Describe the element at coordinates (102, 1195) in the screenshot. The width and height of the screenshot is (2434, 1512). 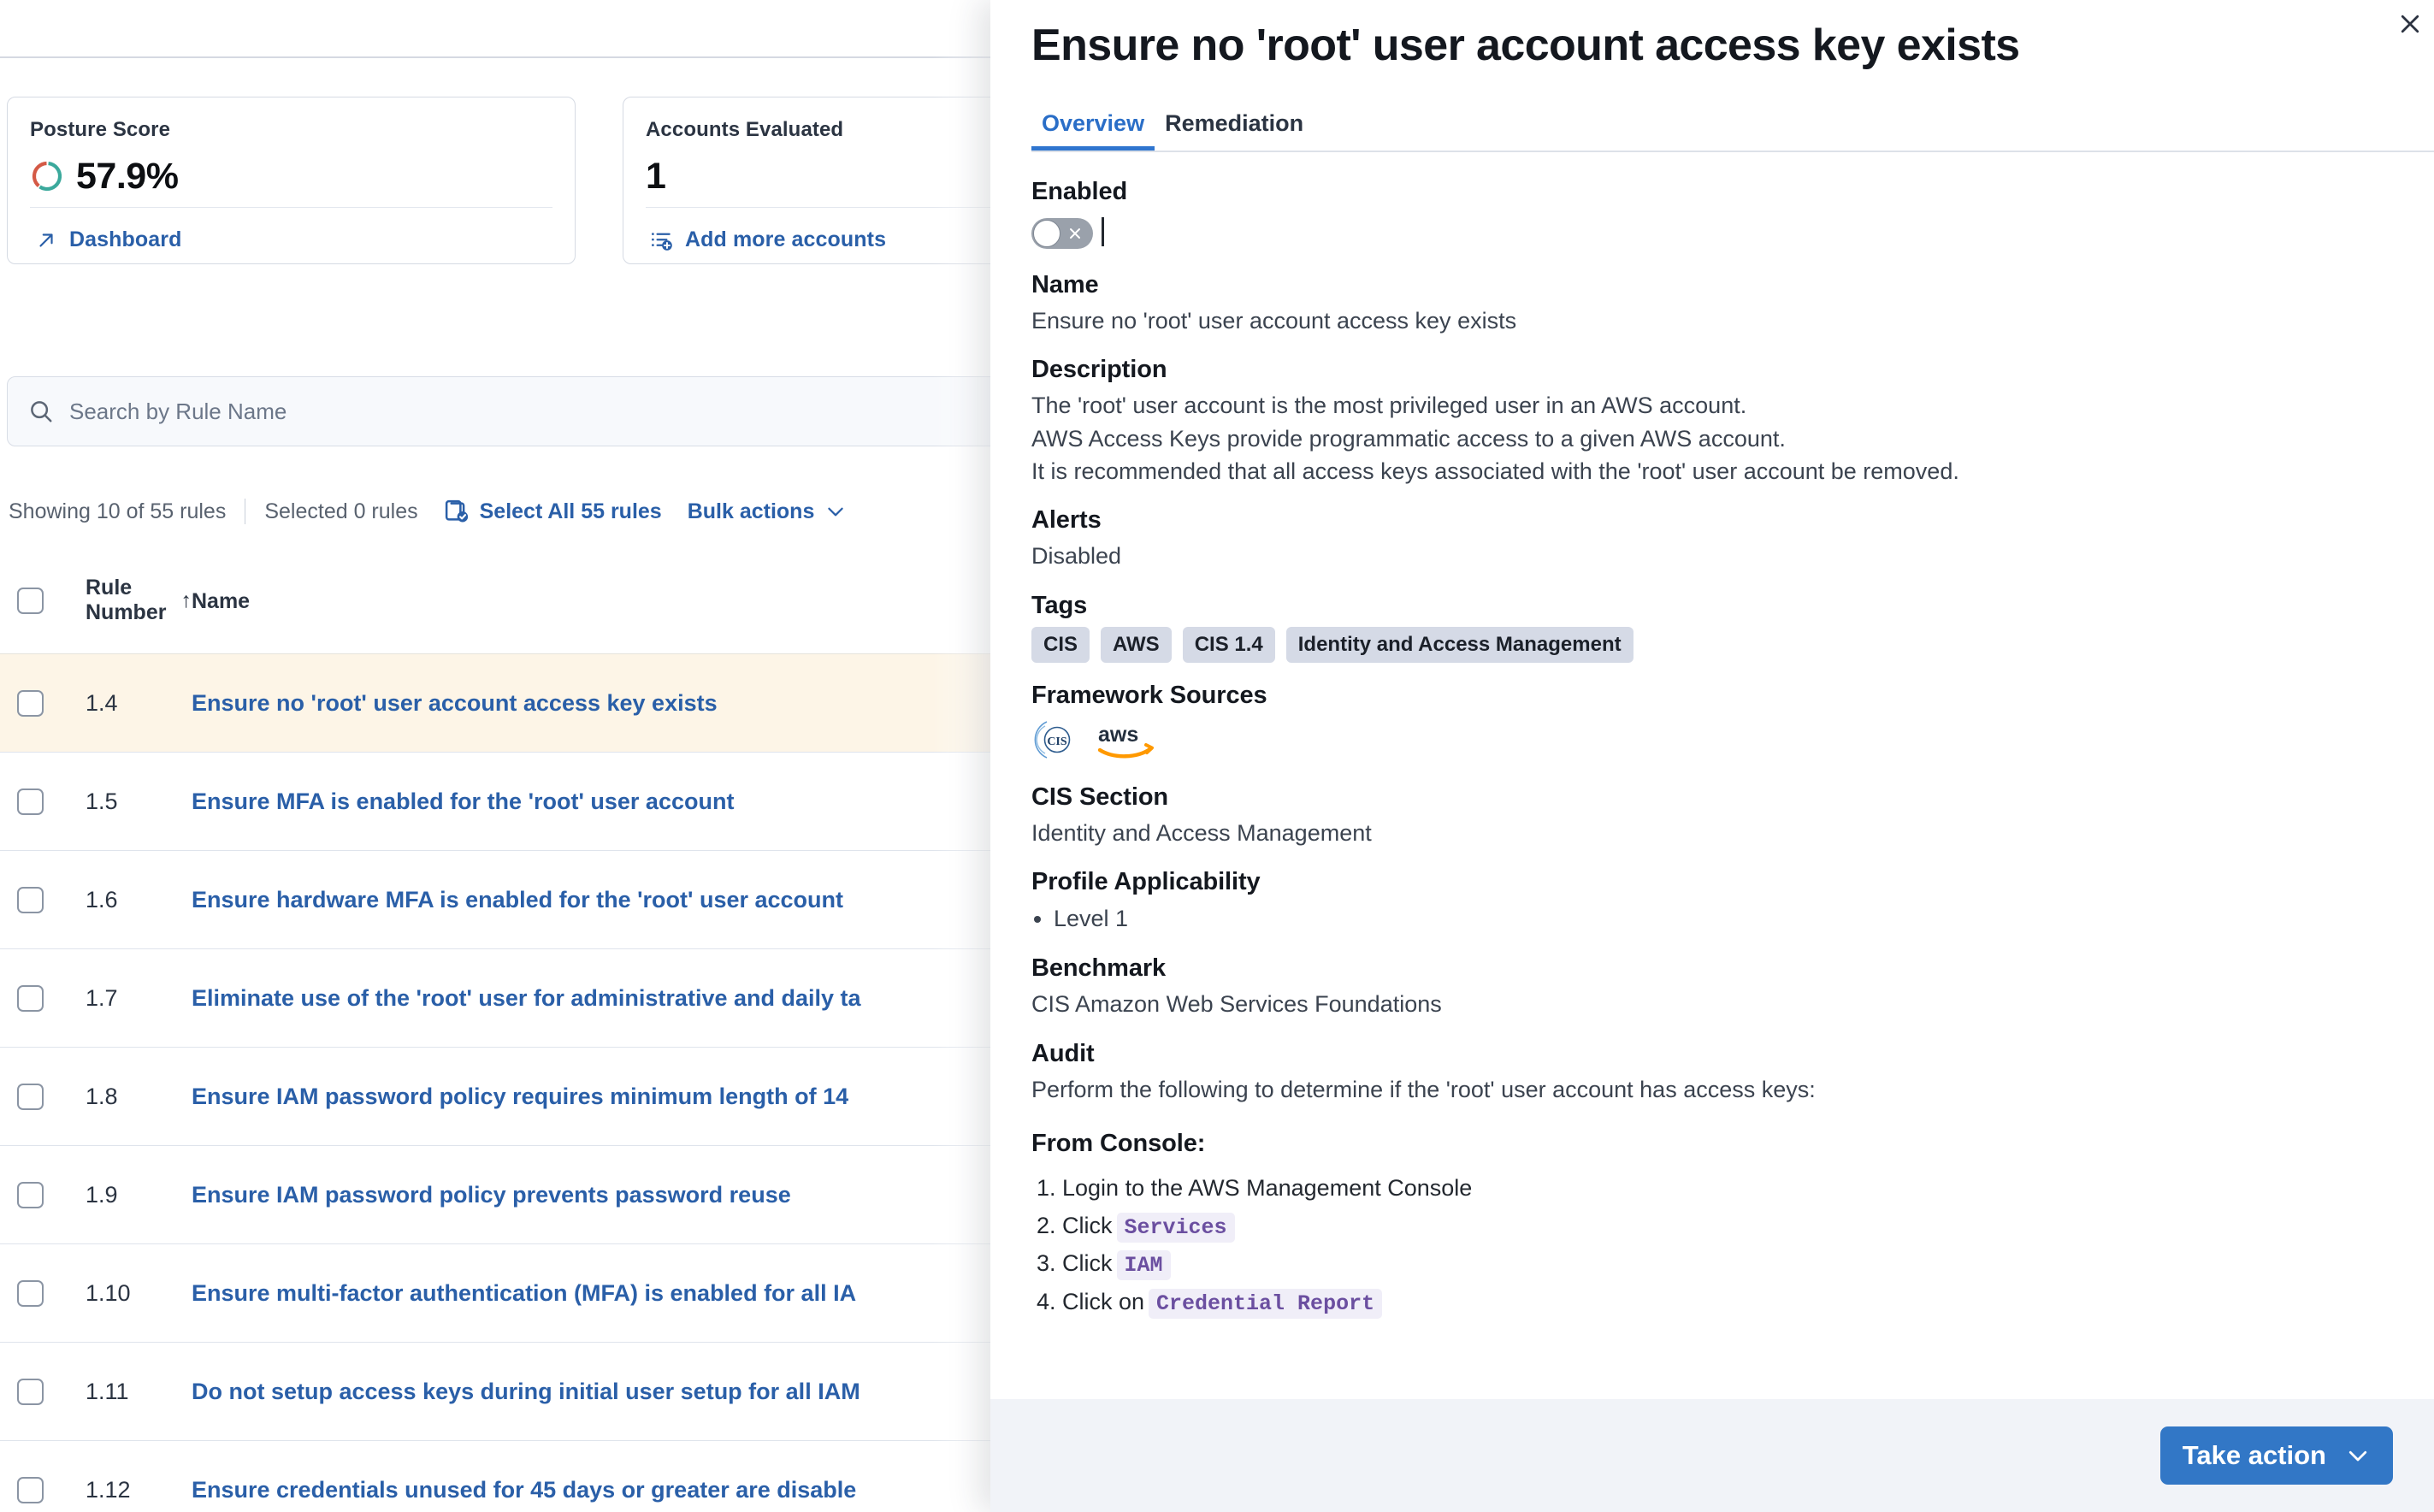
I see `row-rule-number: 1.9` at that location.